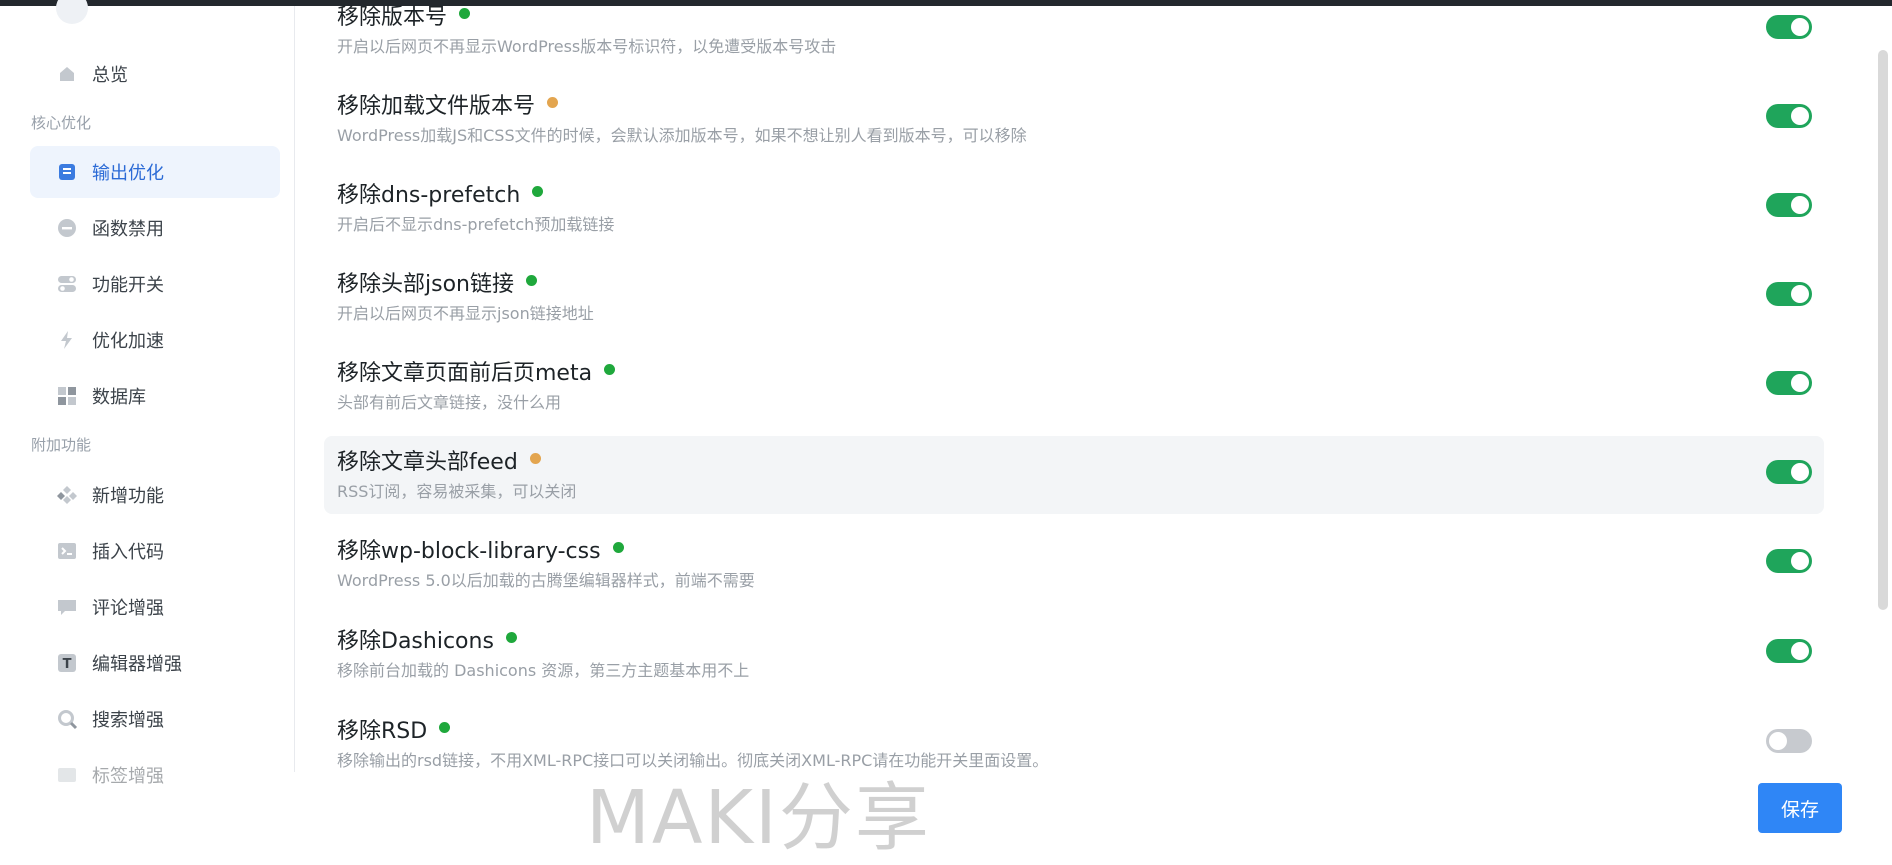 Image resolution: width=1892 pixels, height=865 pixels. Describe the element at coordinates (67, 284) in the screenshot. I see `toggle-icon` at that location.